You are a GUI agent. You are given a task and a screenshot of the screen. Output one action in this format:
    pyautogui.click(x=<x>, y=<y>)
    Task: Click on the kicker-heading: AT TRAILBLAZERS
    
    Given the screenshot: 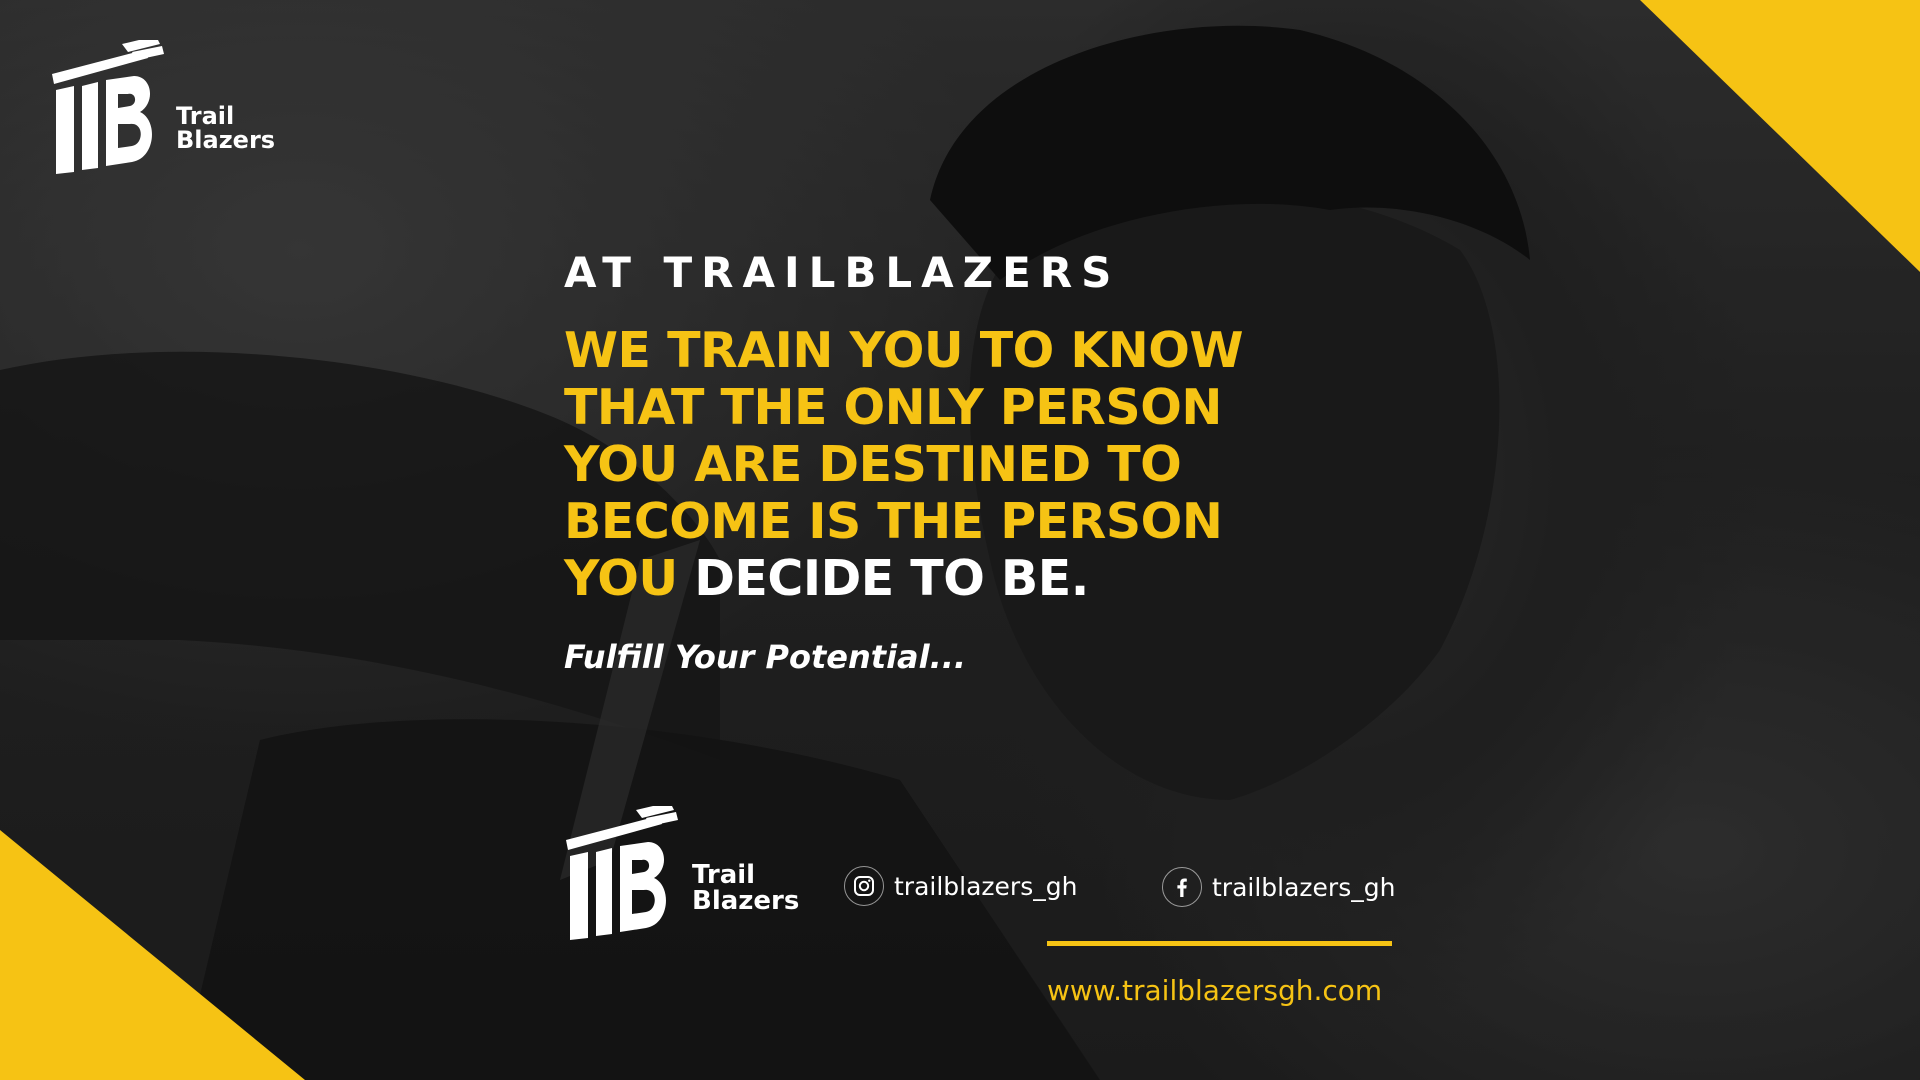 What is the action you would take?
    pyautogui.click(x=842, y=272)
    